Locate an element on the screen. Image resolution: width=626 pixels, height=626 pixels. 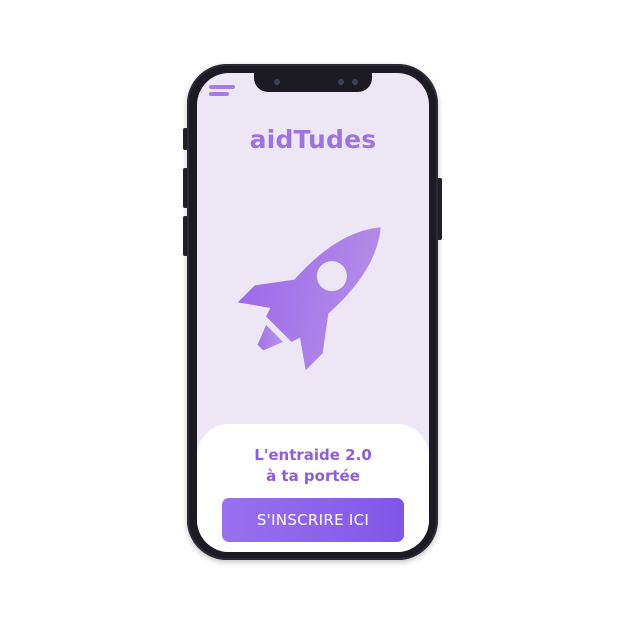
tagline-line-2: à ta portée is located at coordinates (313, 476).